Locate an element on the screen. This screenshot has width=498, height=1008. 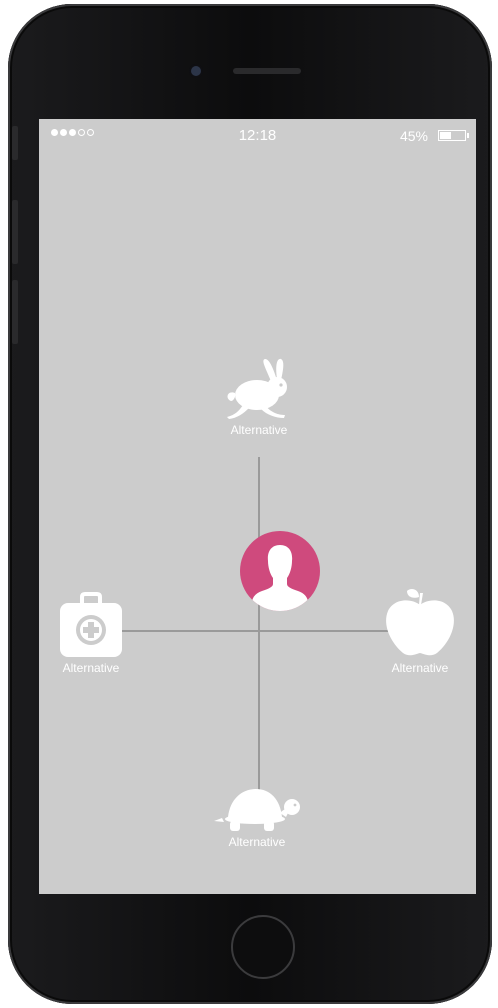
connector-vertical is located at coordinates (259, 626).